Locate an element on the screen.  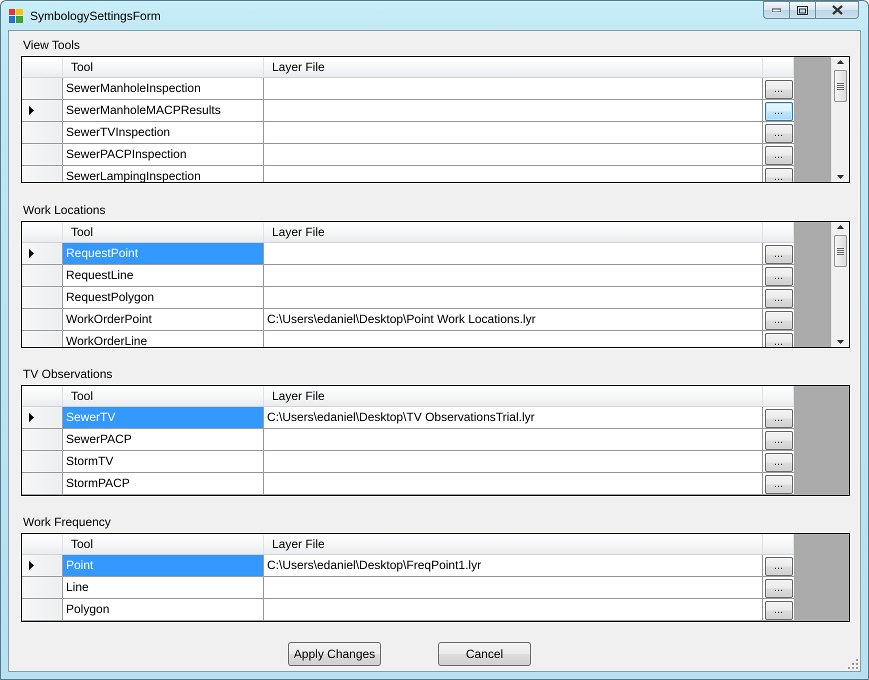
tool-cell: WorkOrderLine is located at coordinates (163, 339).